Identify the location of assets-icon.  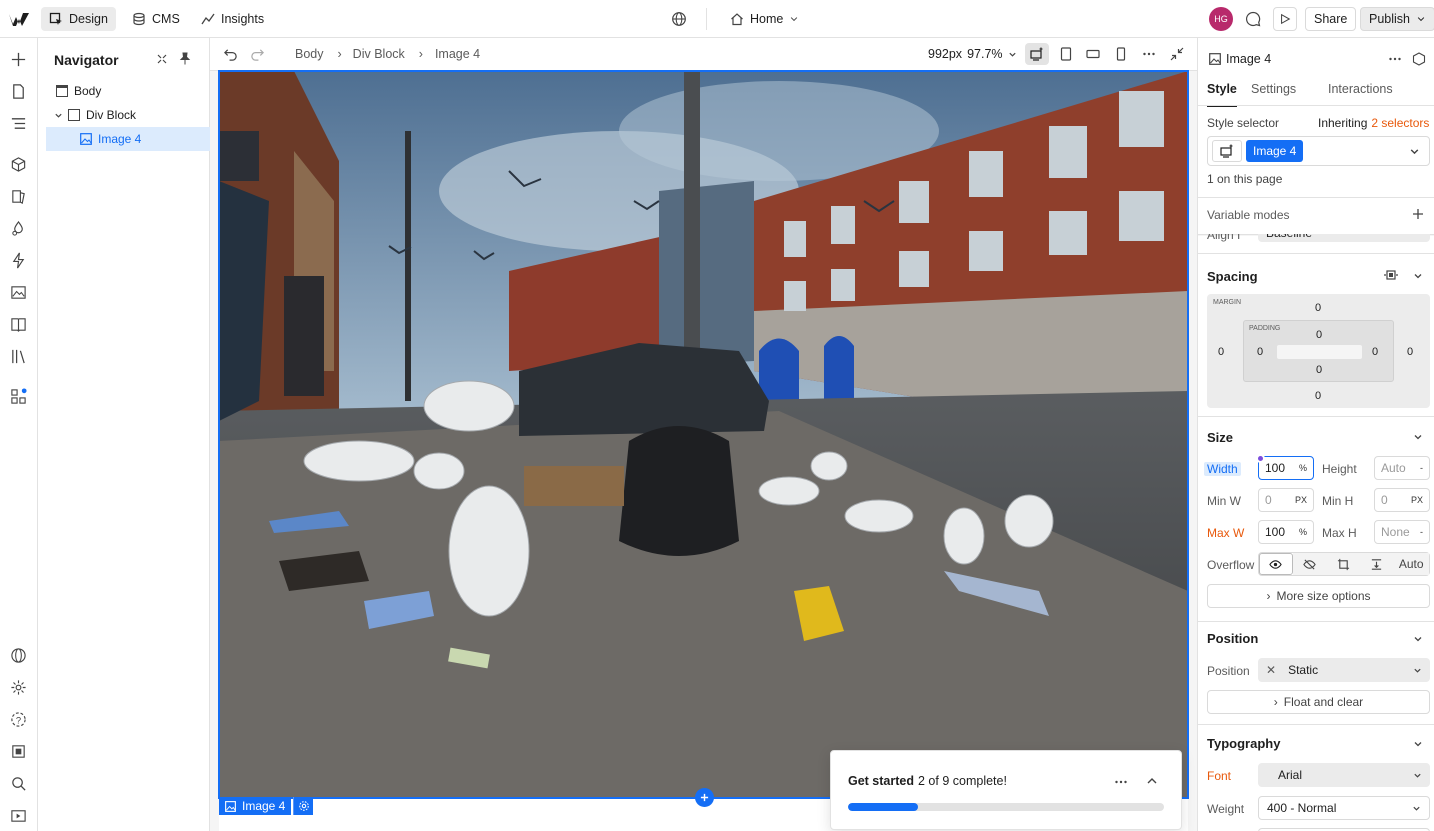
(18, 292).